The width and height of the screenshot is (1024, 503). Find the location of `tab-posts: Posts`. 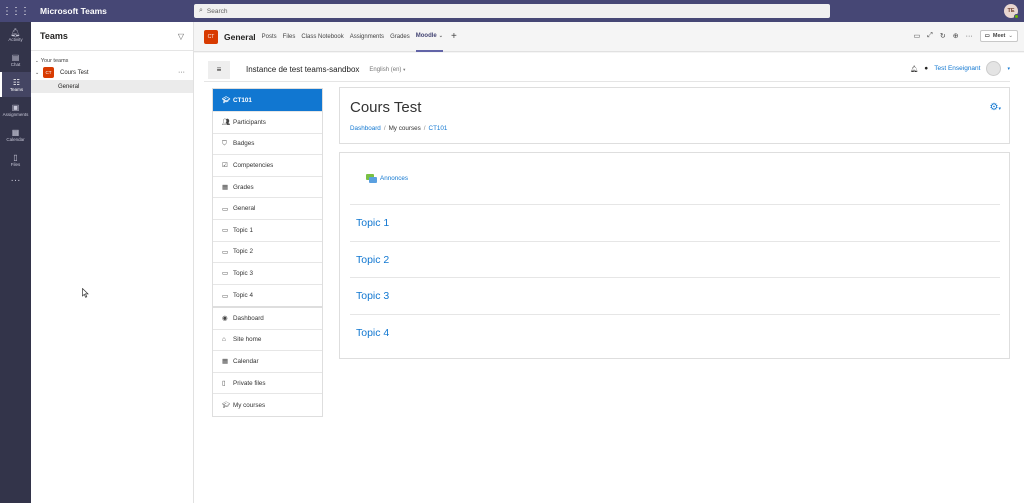

tab-posts: Posts is located at coordinates (269, 37).